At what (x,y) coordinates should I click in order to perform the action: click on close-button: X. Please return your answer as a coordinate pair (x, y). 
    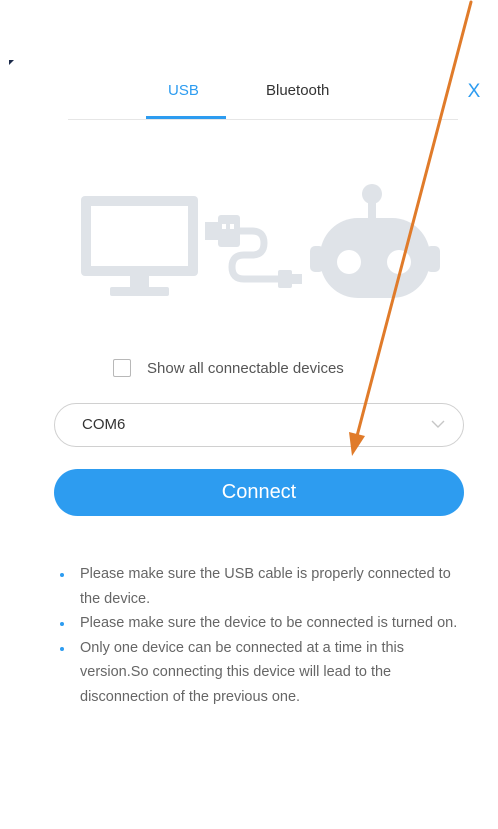
    Looking at the image, I should click on (474, 92).